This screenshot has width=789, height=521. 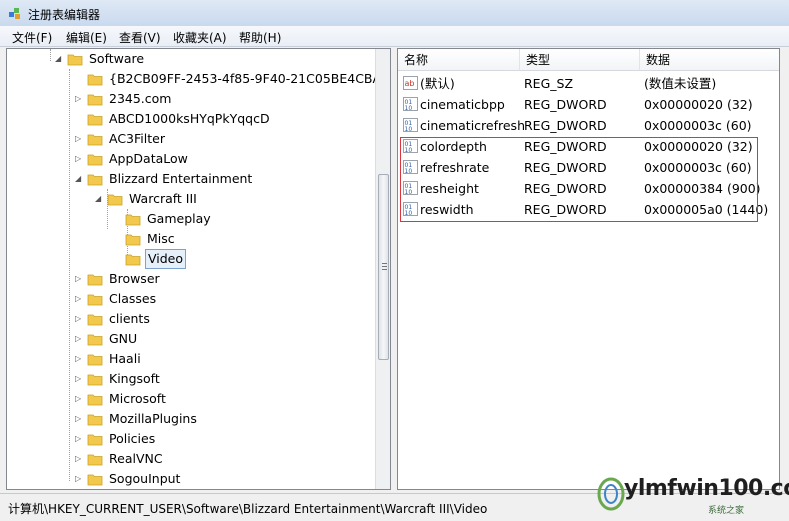 What do you see at coordinates (565, 104) in the screenshot?
I see `value-type: REG_DWORD` at bounding box center [565, 104].